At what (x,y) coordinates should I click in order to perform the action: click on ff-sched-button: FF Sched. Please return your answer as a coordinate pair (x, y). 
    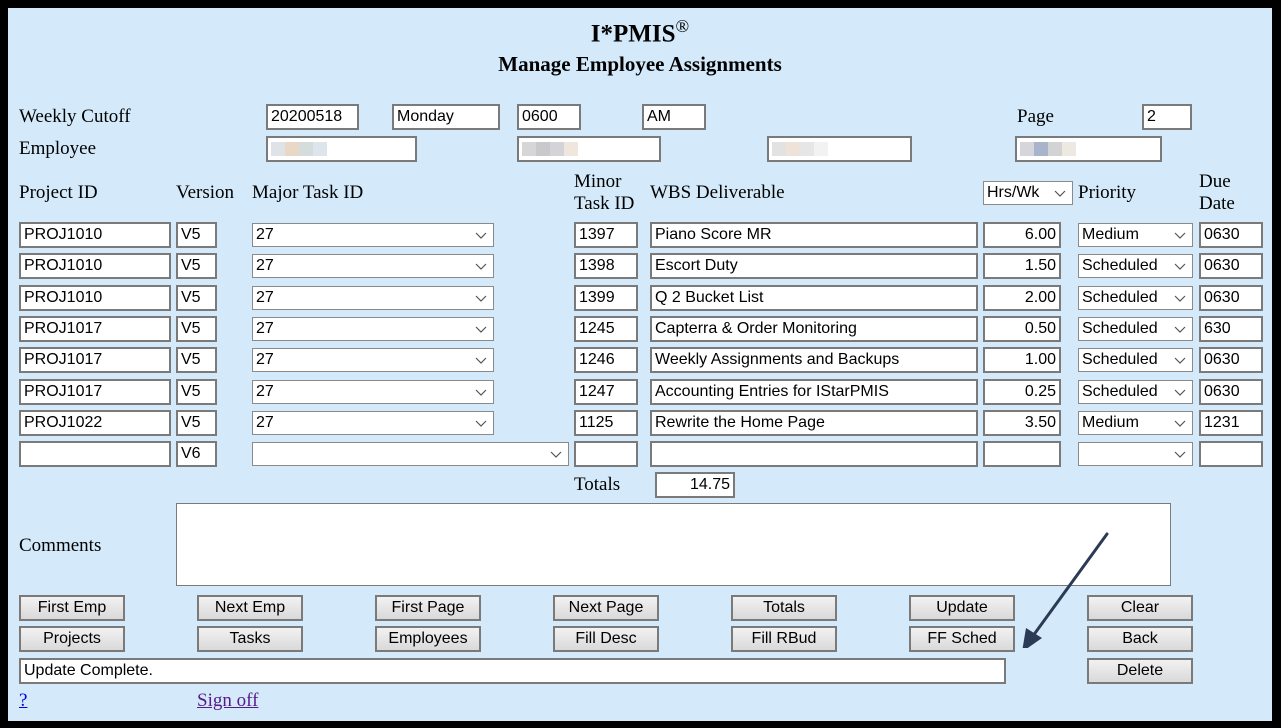
    Looking at the image, I should click on (962, 639).